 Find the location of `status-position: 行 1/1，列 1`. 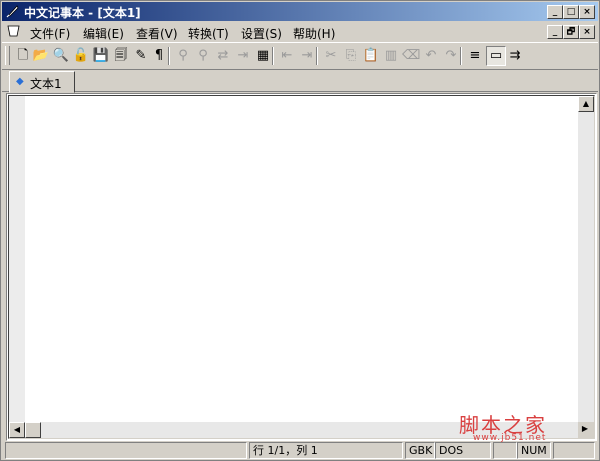

status-position: 行 1/1，列 1 is located at coordinates (326, 450).